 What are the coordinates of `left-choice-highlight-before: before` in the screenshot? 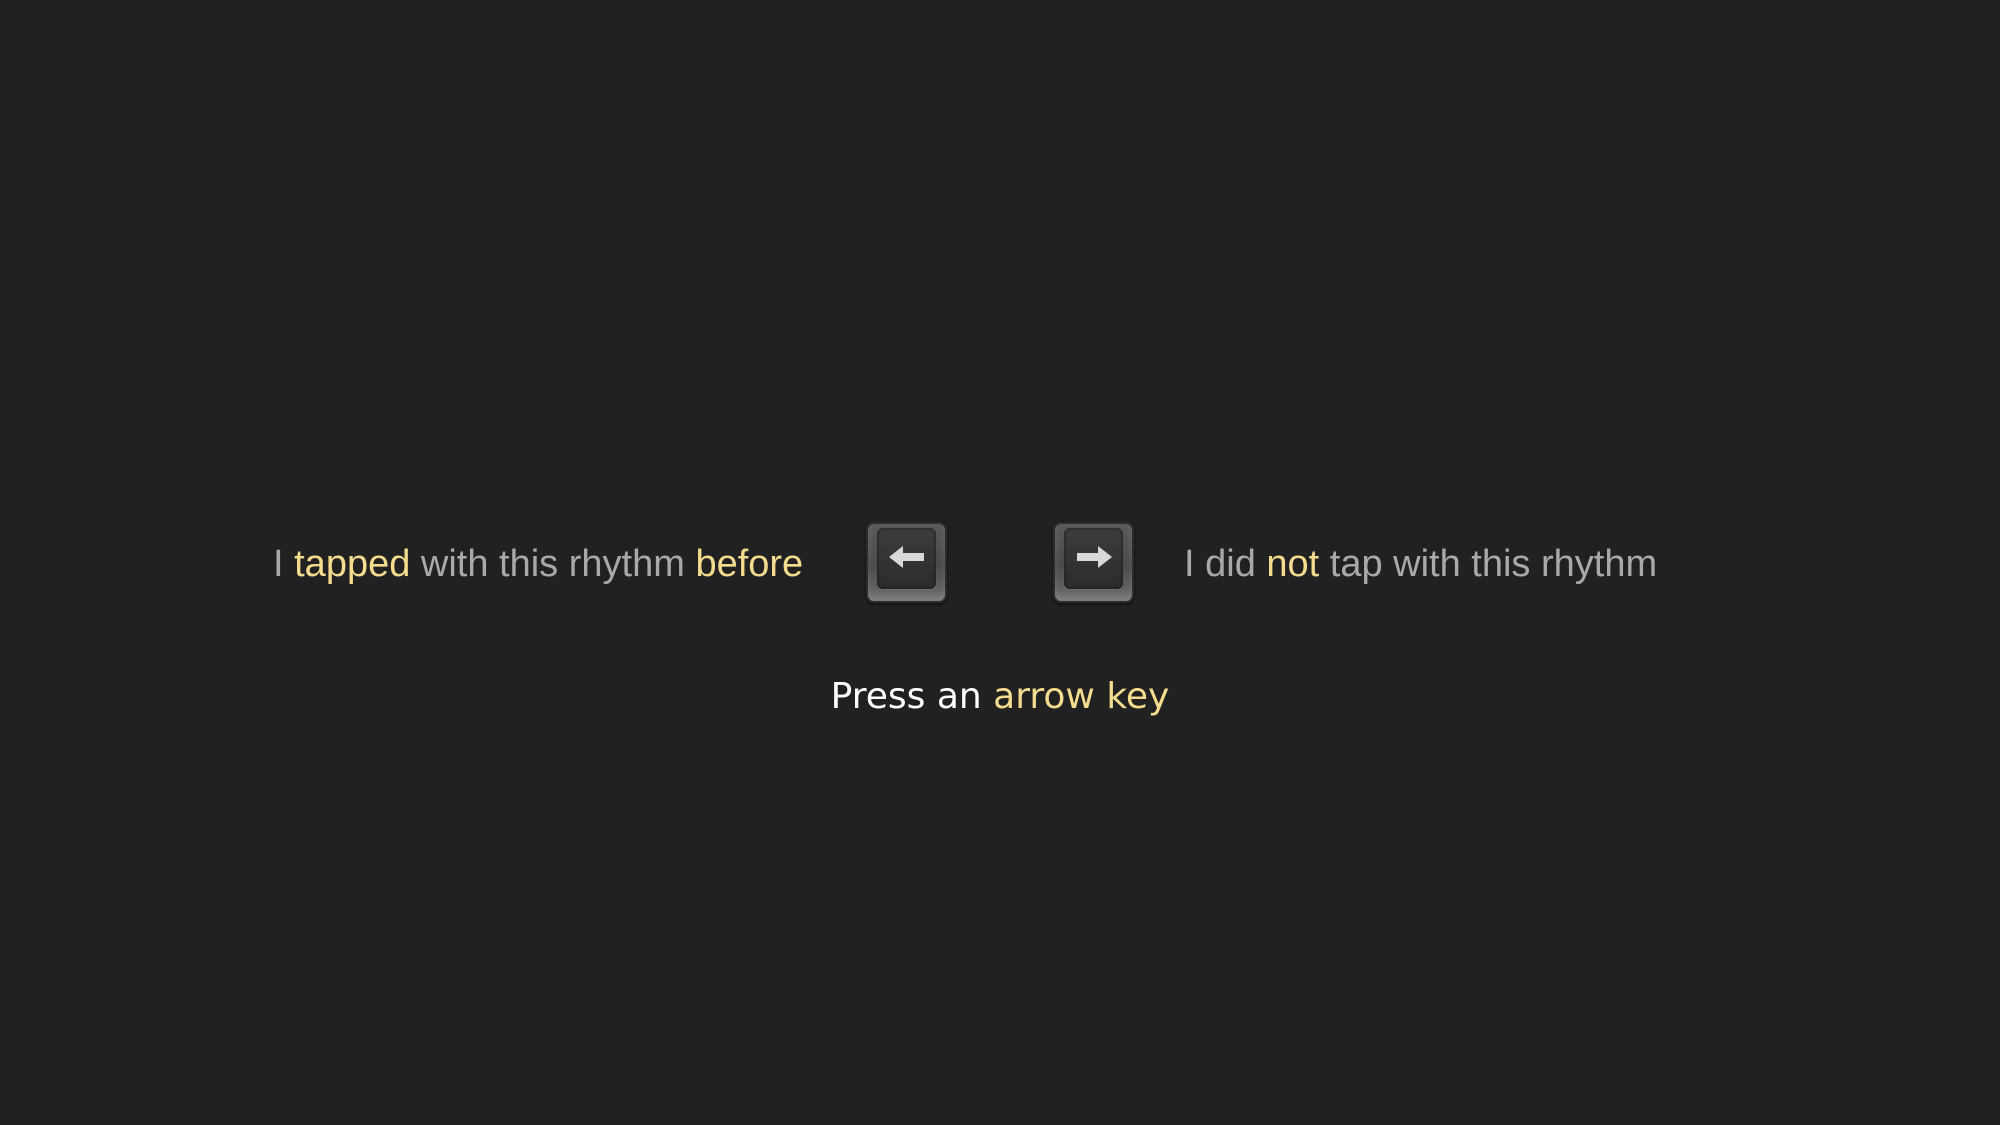 It's located at (749, 564).